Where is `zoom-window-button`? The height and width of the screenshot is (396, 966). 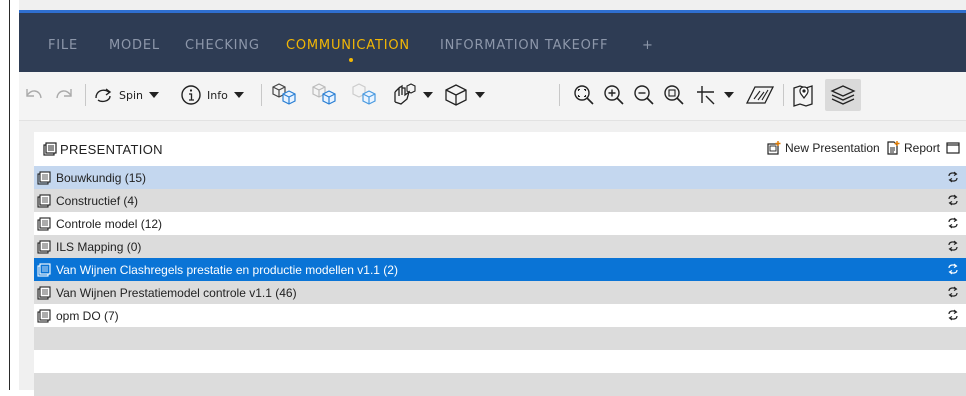
zoom-window-button is located at coordinates (674, 95).